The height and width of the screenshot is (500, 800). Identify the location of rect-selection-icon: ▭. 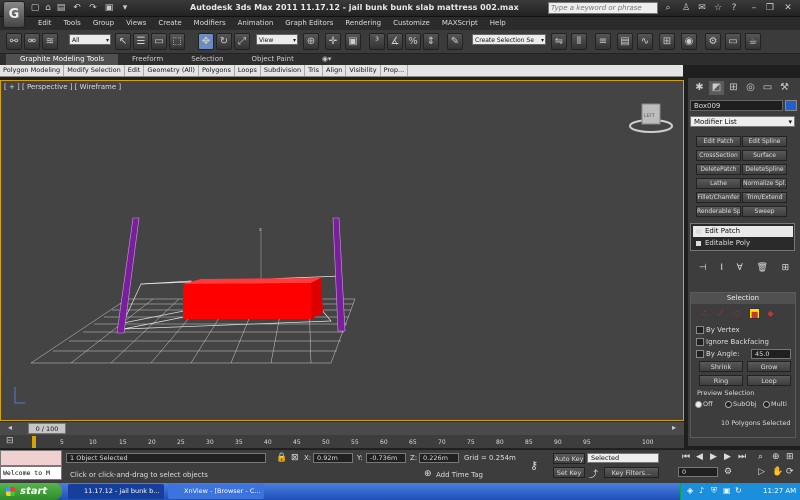
(159, 41).